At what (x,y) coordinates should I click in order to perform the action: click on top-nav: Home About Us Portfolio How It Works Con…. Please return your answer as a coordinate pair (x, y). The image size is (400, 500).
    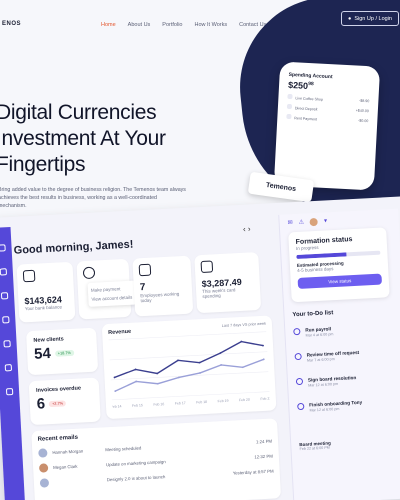
    Looking at the image, I should click on (183, 25).